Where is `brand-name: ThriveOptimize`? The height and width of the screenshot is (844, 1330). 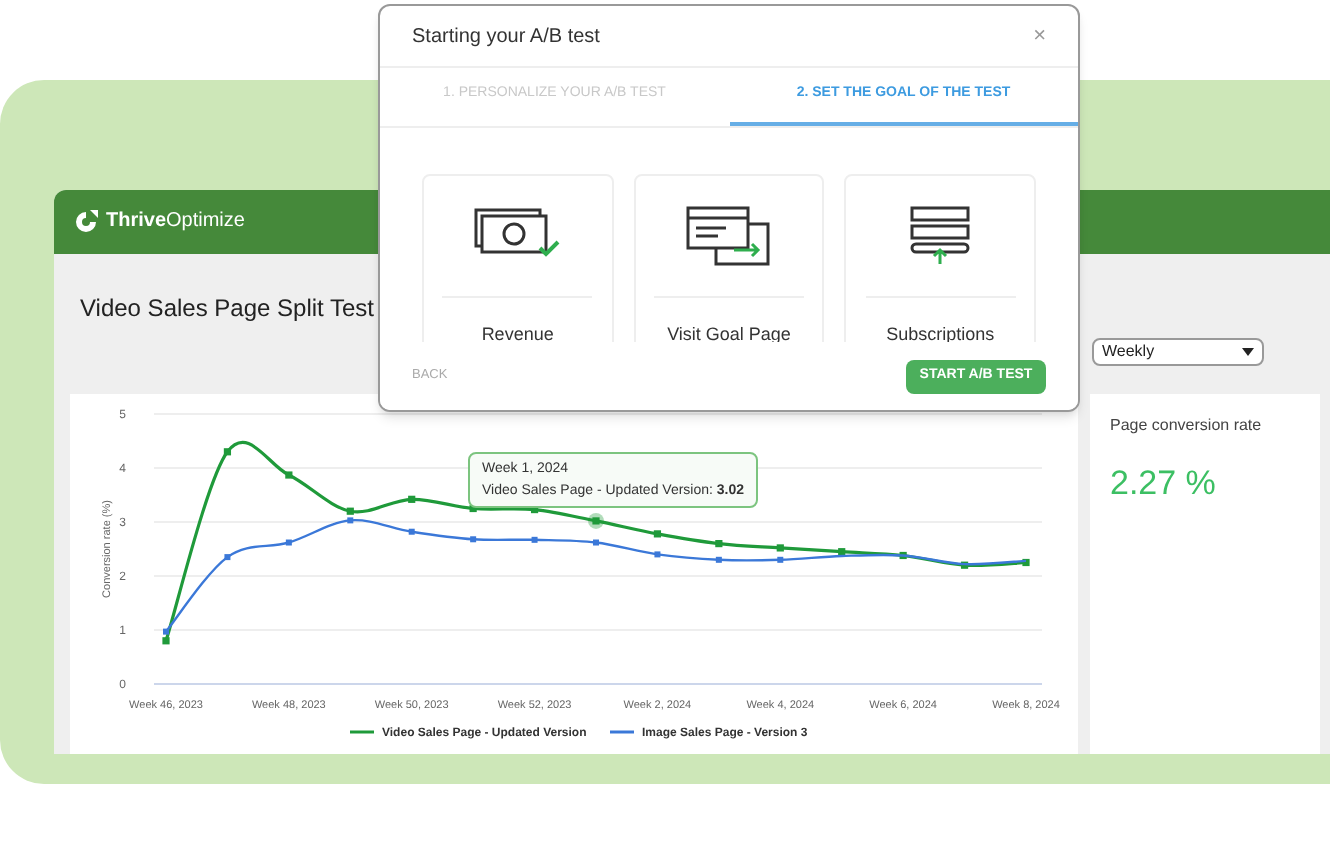 brand-name: ThriveOptimize is located at coordinates (175, 222).